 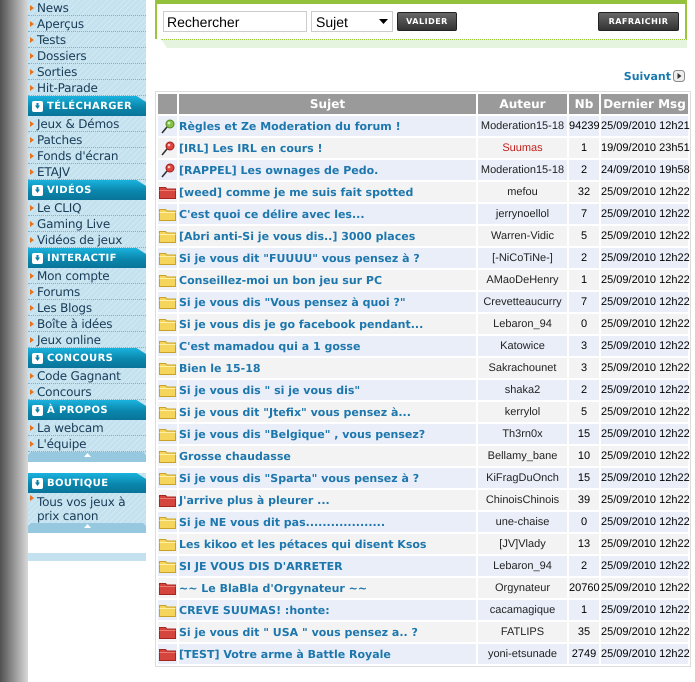 What do you see at coordinates (654, 76) in the screenshot?
I see `next-page-link: Suivant` at bounding box center [654, 76].